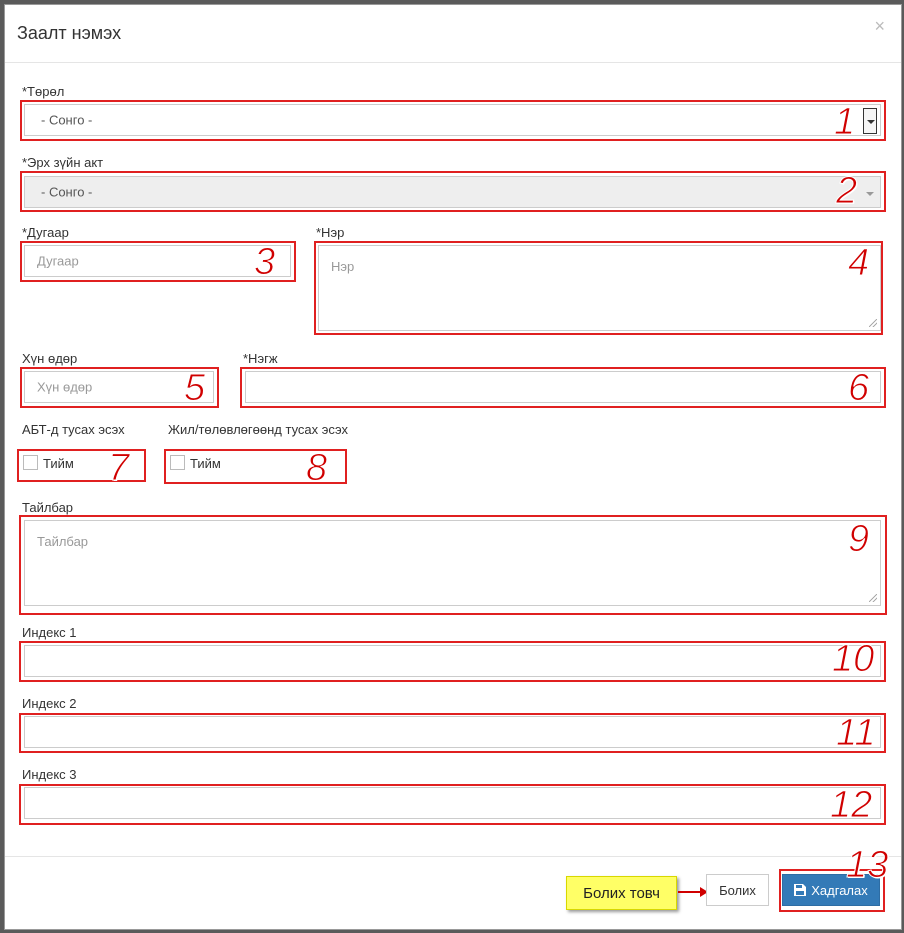 This screenshot has width=904, height=933. I want to click on index1-input, so click(452, 661).